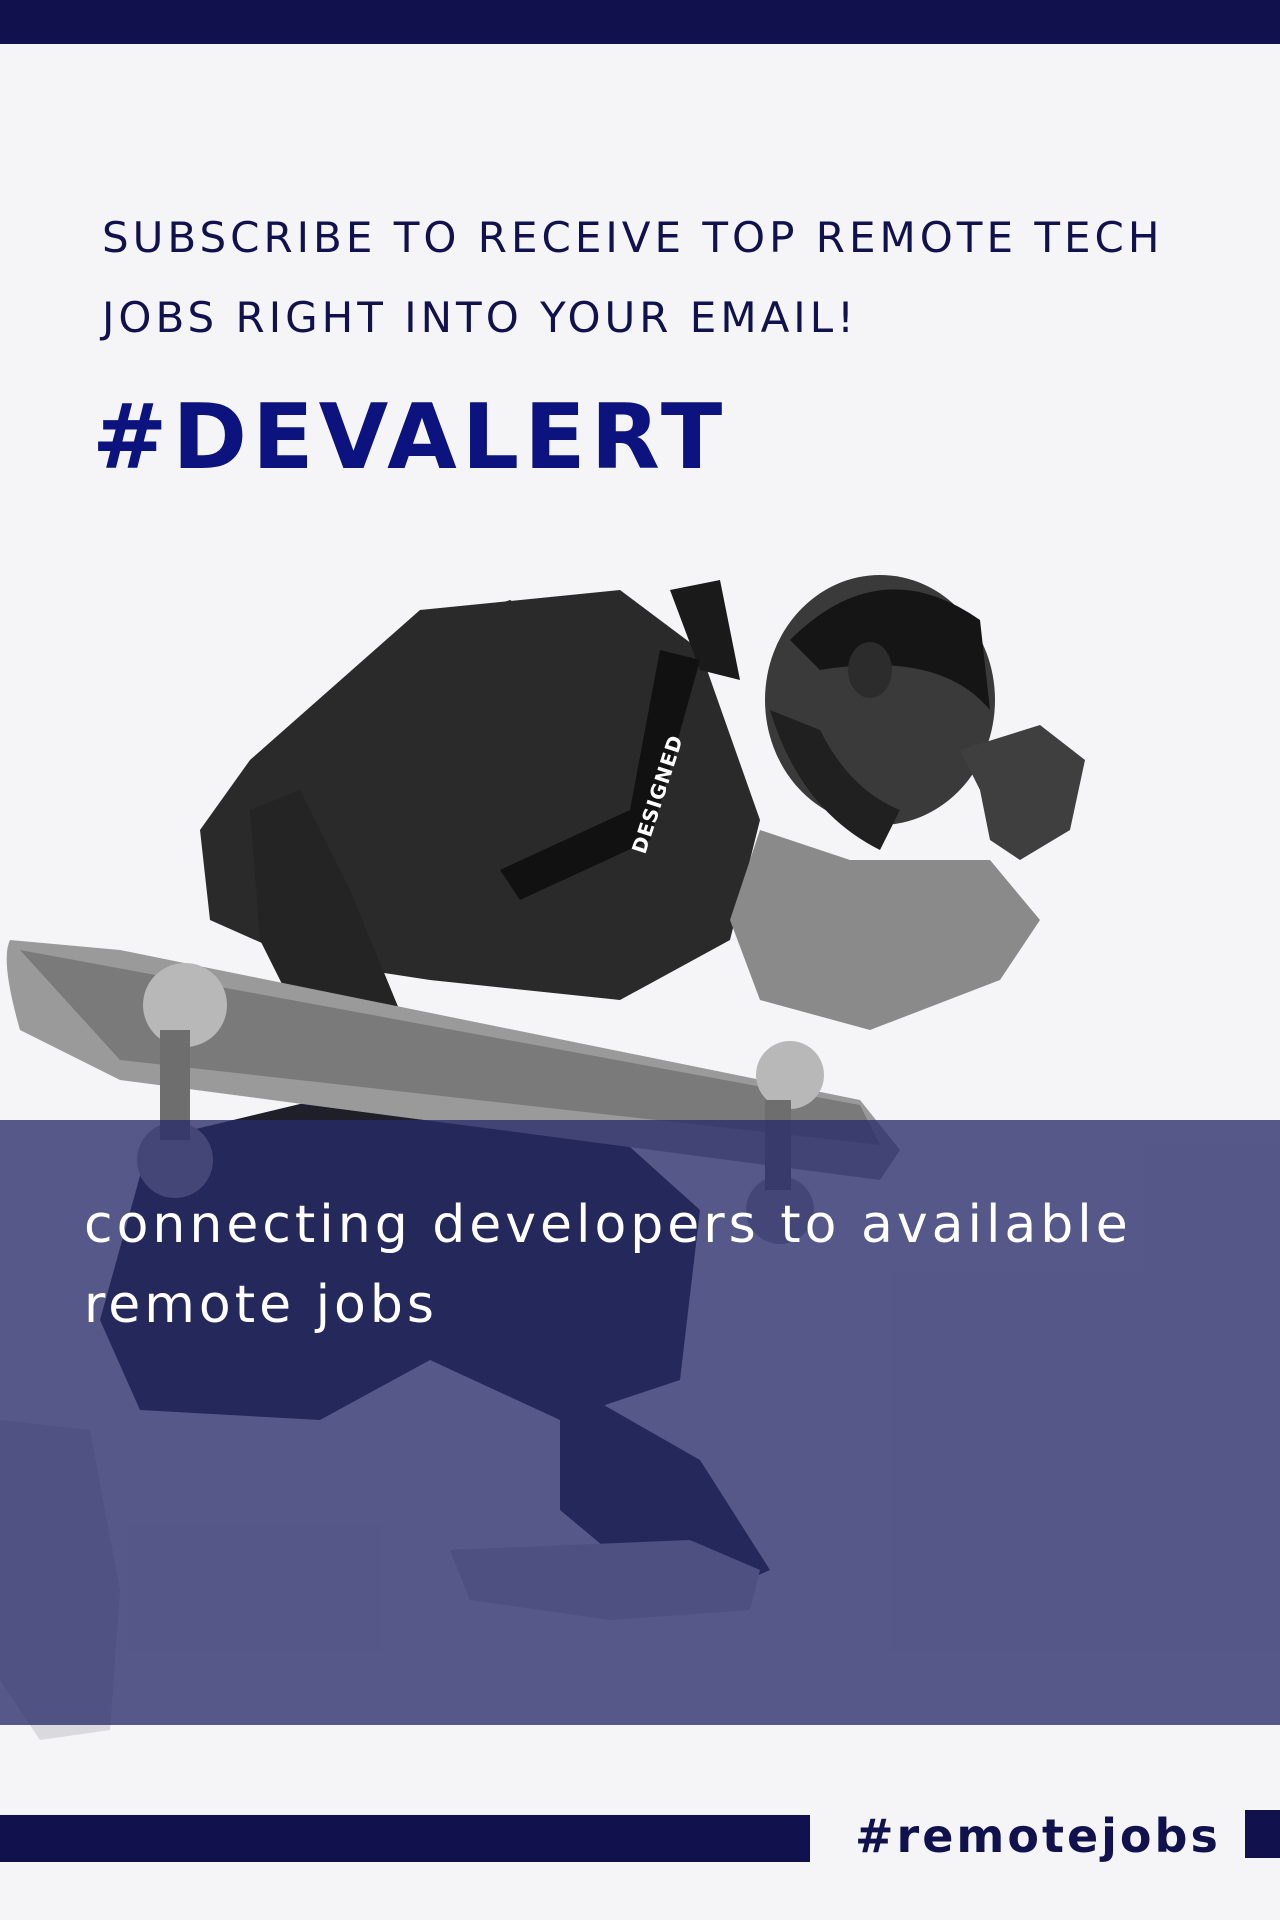 This screenshot has width=1280, height=1920. Describe the element at coordinates (1262, 1834) in the screenshot. I see `corner-square` at that location.